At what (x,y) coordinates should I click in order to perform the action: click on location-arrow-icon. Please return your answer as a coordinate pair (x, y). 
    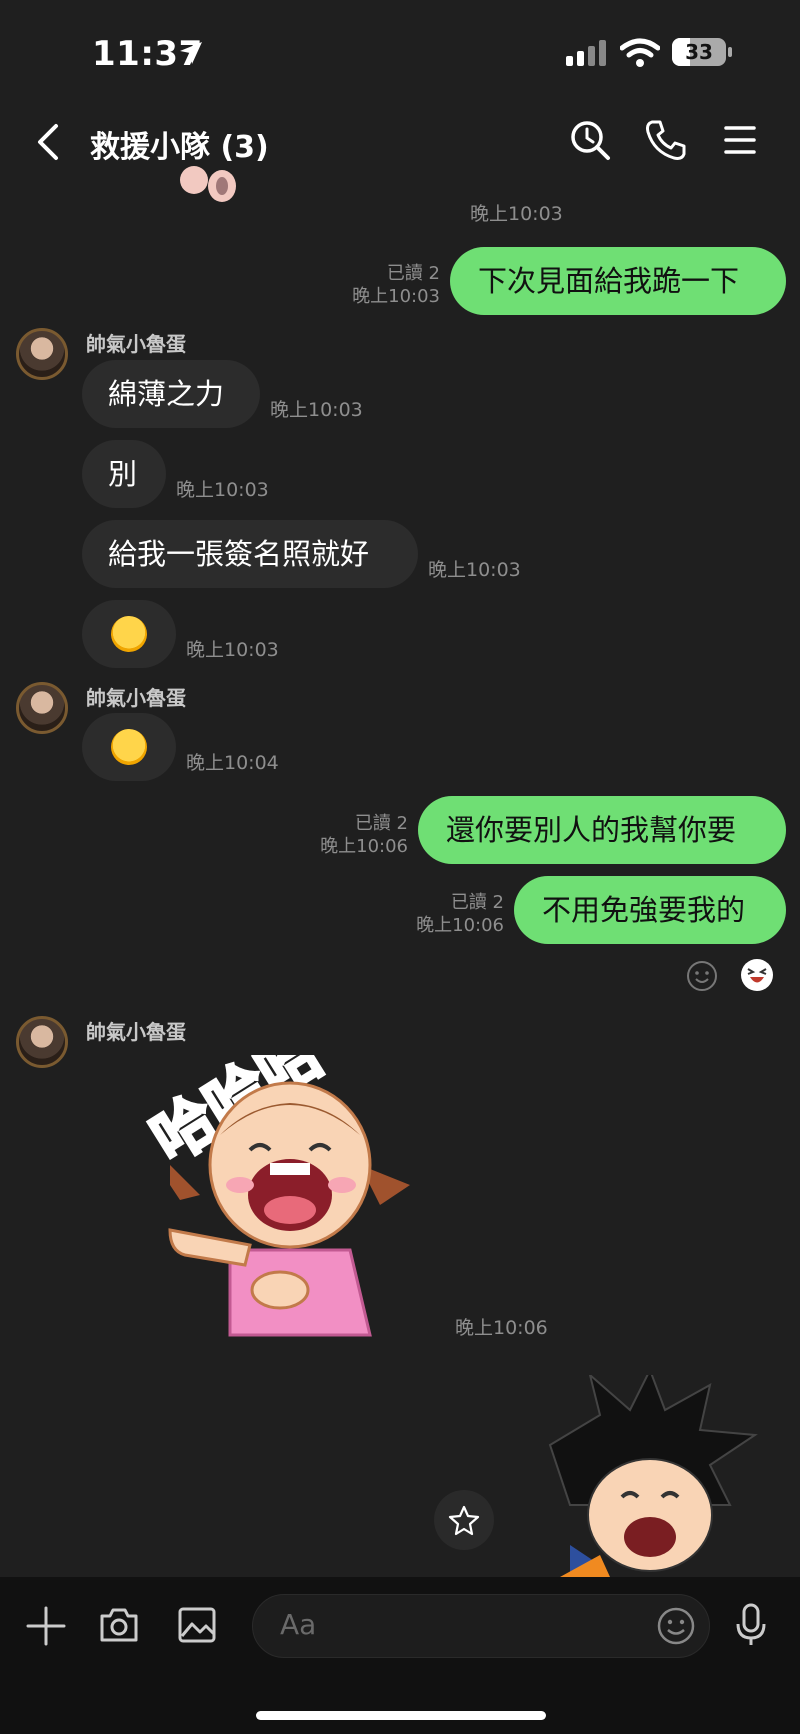
    Looking at the image, I should click on (191, 53).